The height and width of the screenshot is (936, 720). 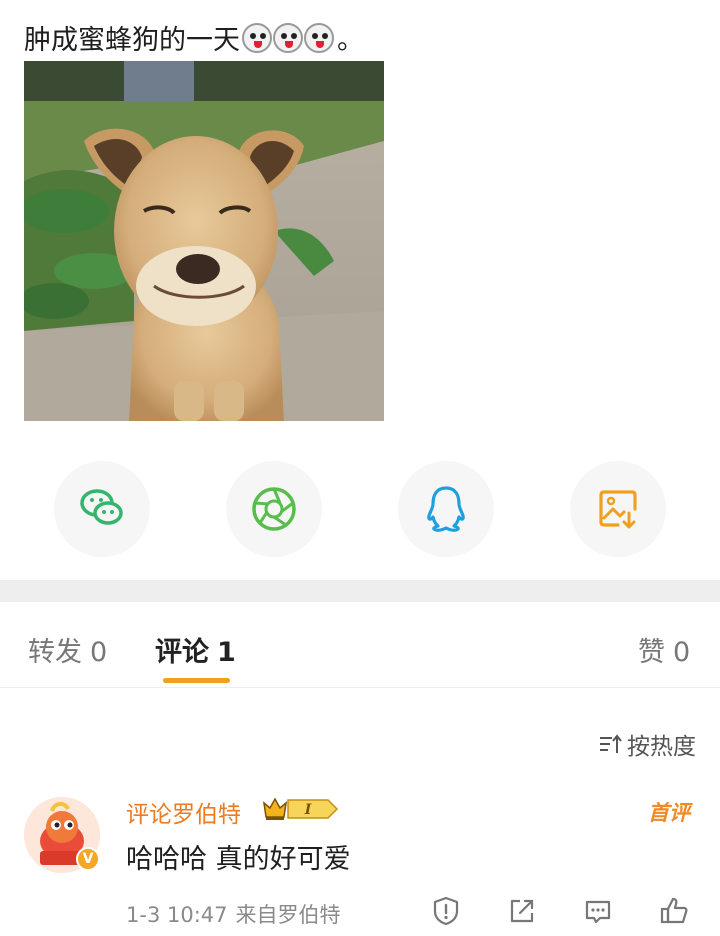 I want to click on tab-repost-count: 0, so click(x=99, y=652).